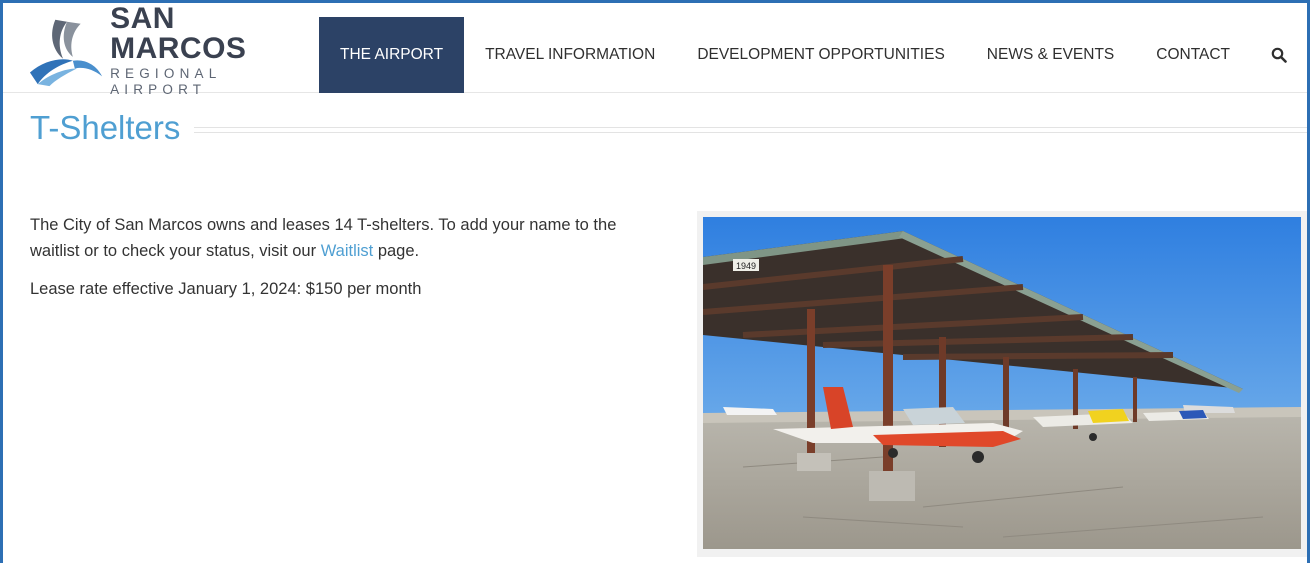  Describe the element at coordinates (1193, 55) in the screenshot. I see `nav-item-contact: CONTACT` at that location.